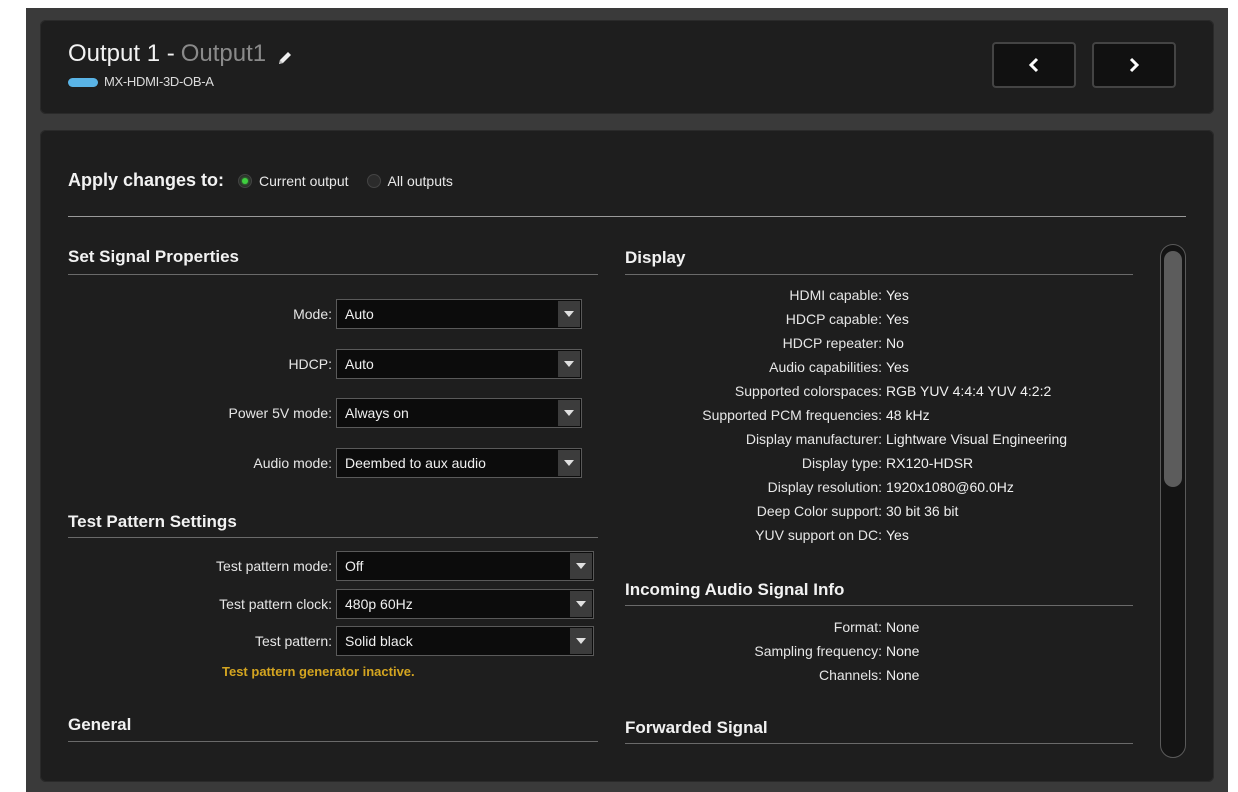  What do you see at coordinates (977, 439) in the screenshot?
I see `info-value: Lightware Visual Engineering` at bounding box center [977, 439].